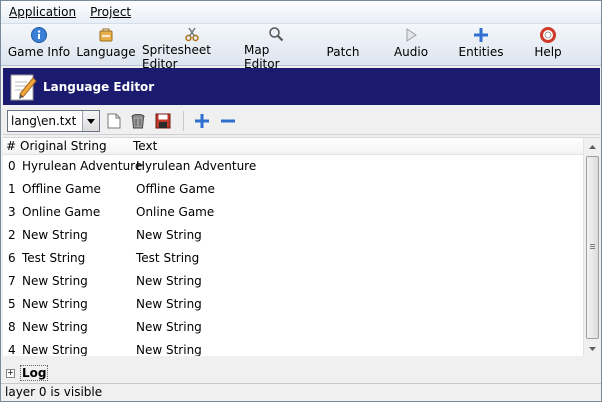 This screenshot has height=402, width=602. Describe the element at coordinates (106, 35) in the screenshot. I see `language-icon` at that location.